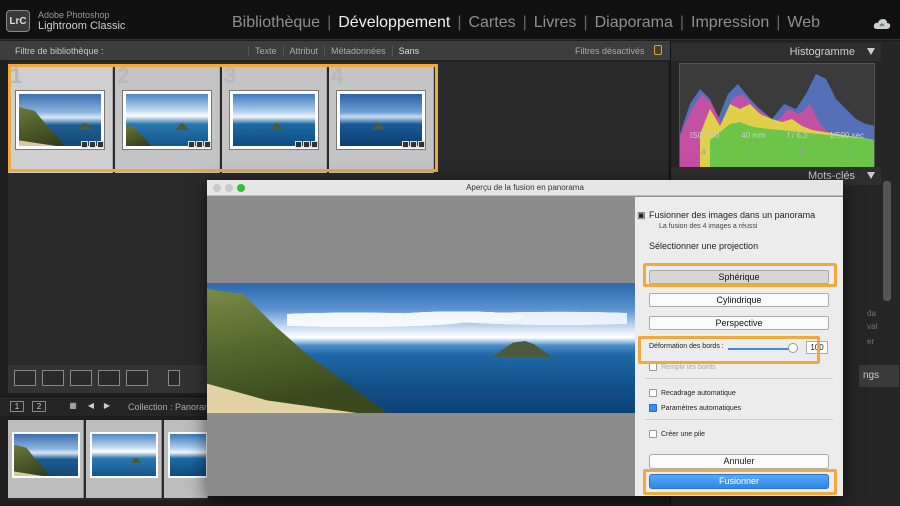 This screenshot has width=900, height=506. I want to click on grid-toolbar, so click(108, 379).